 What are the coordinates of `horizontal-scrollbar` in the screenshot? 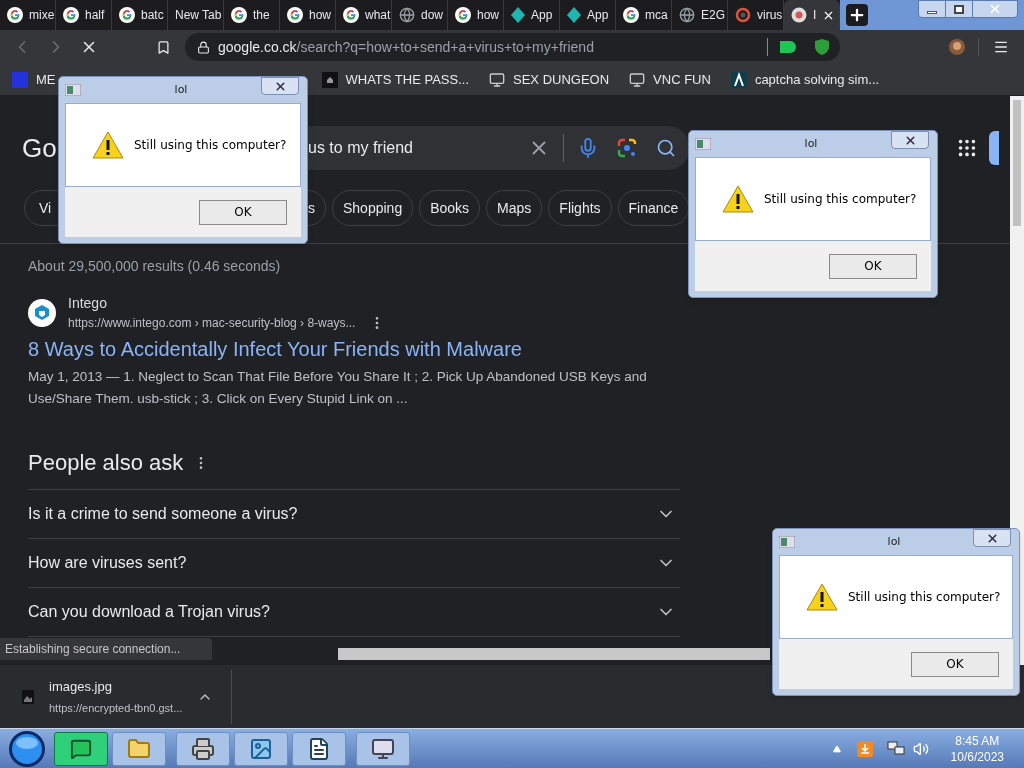 It's located at (554, 654).